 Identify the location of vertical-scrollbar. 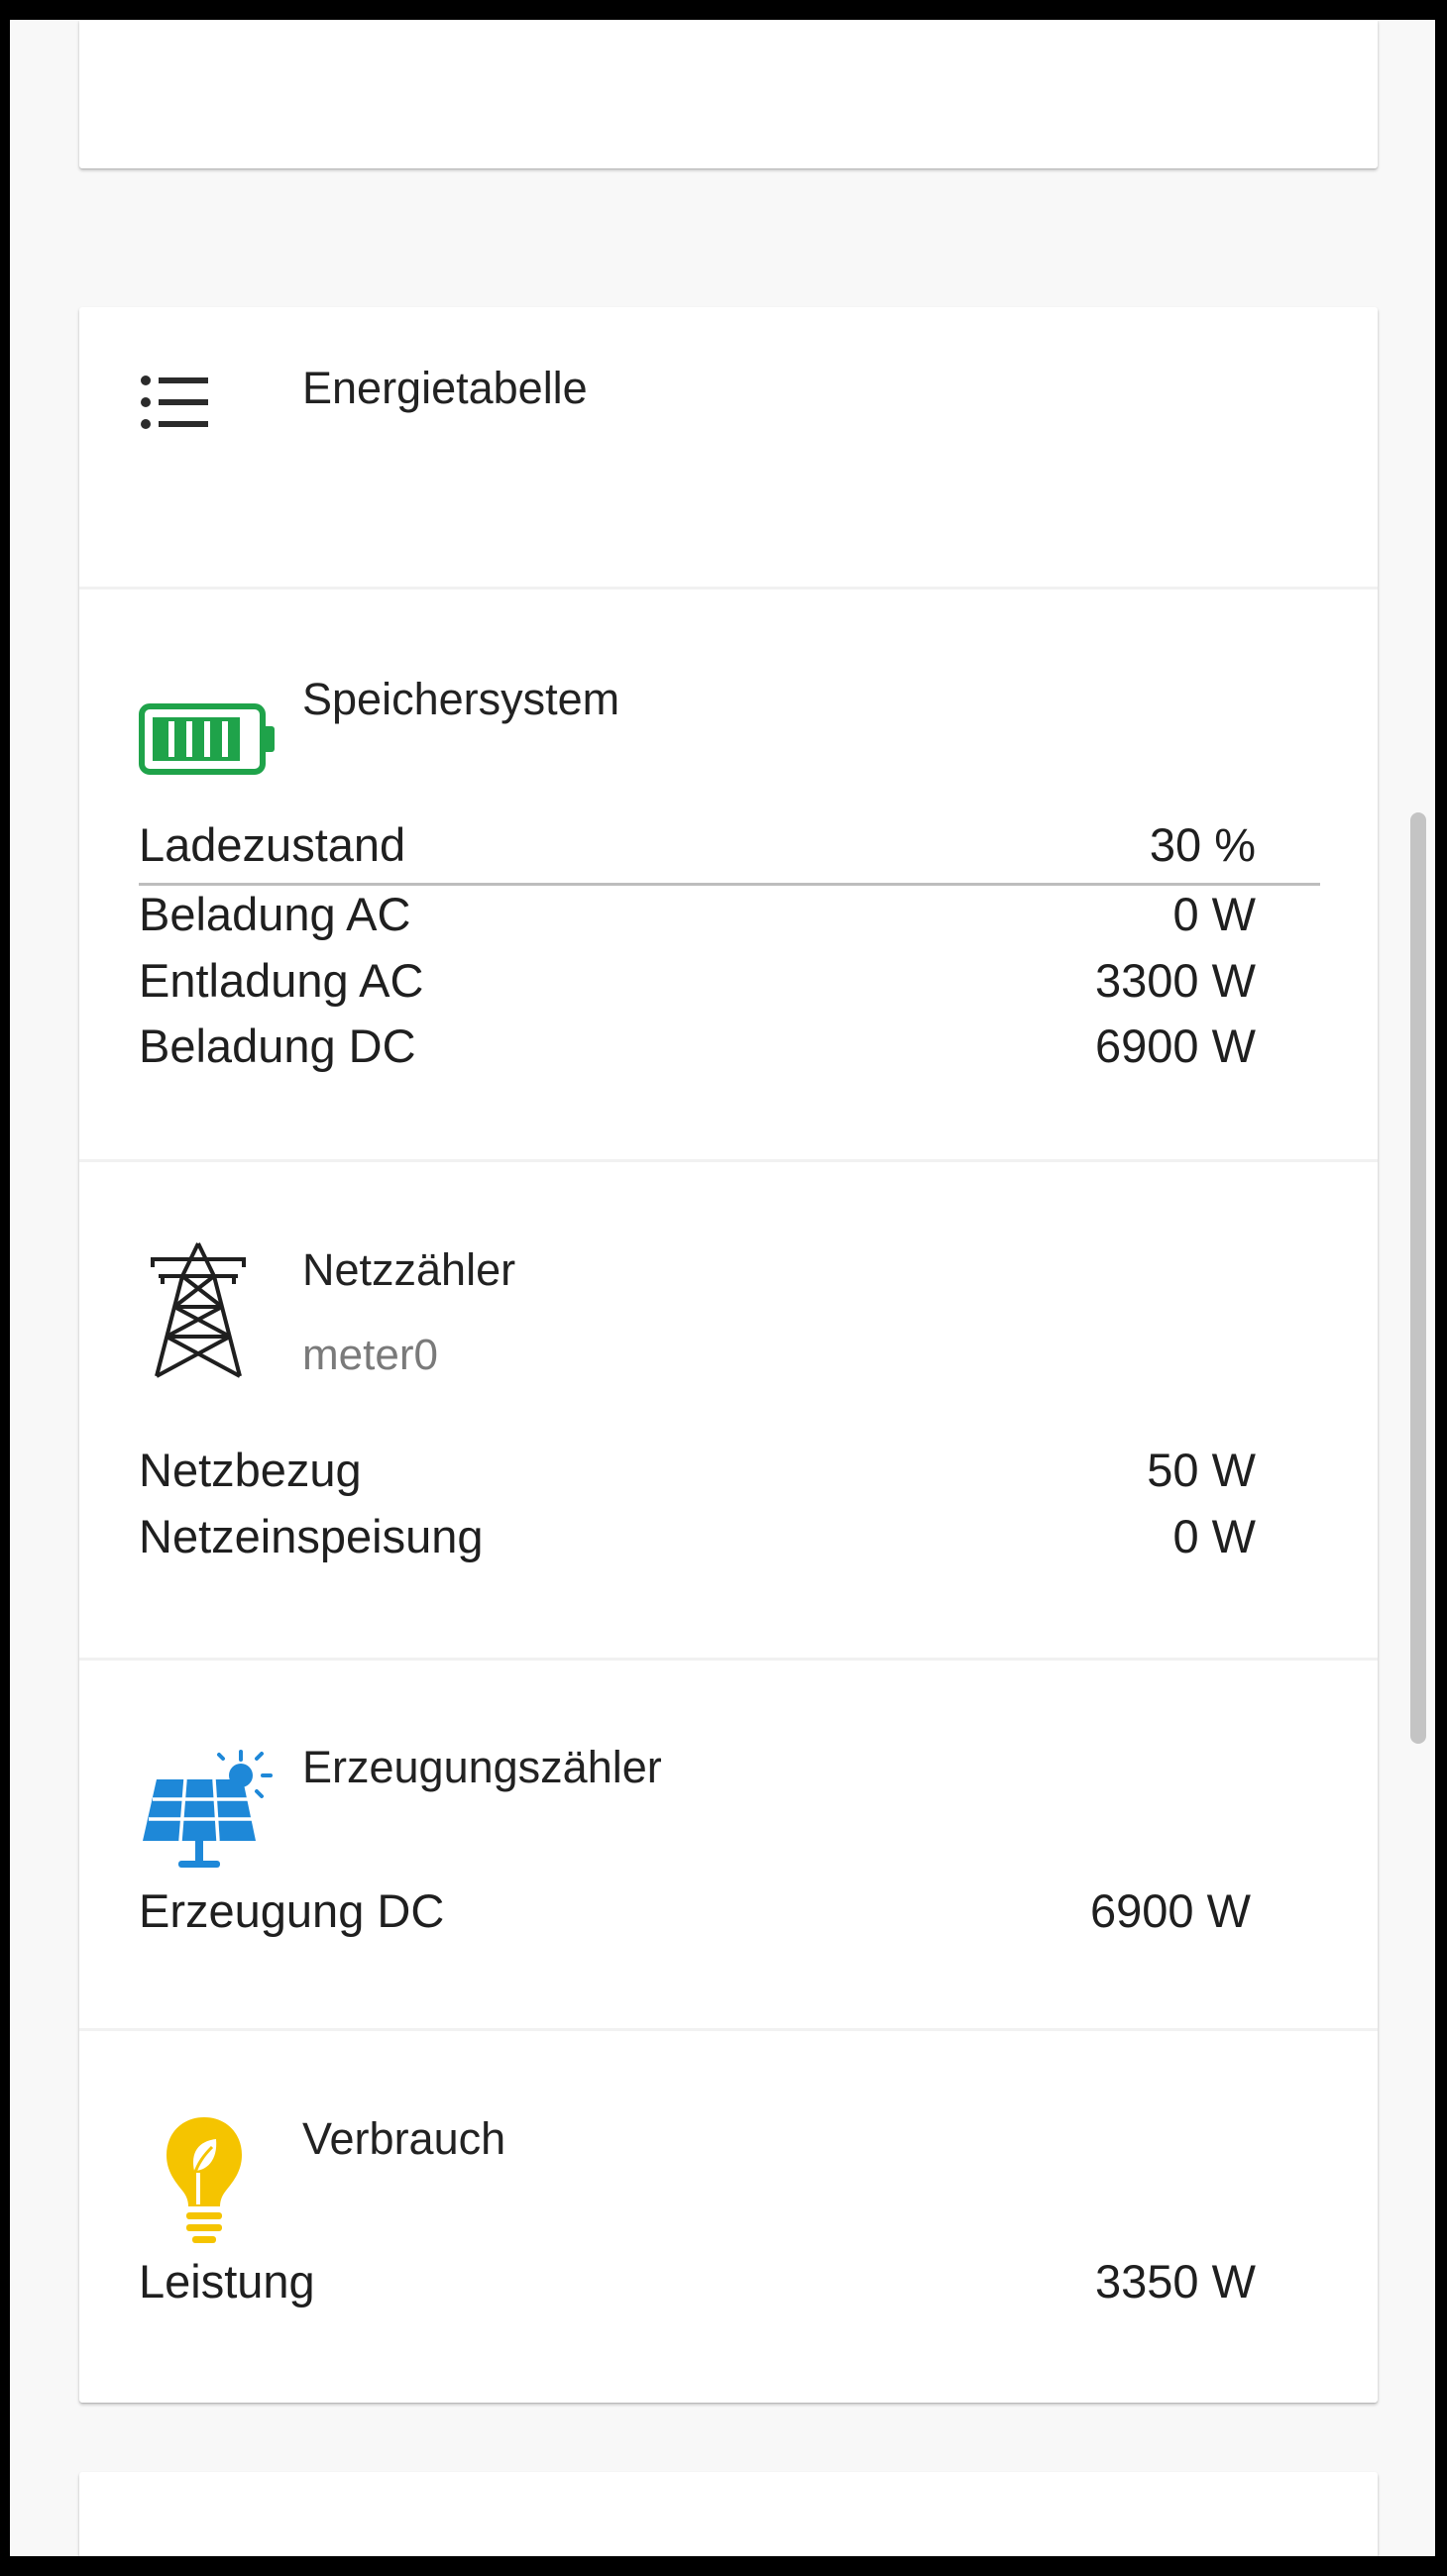
(1418, 1278).